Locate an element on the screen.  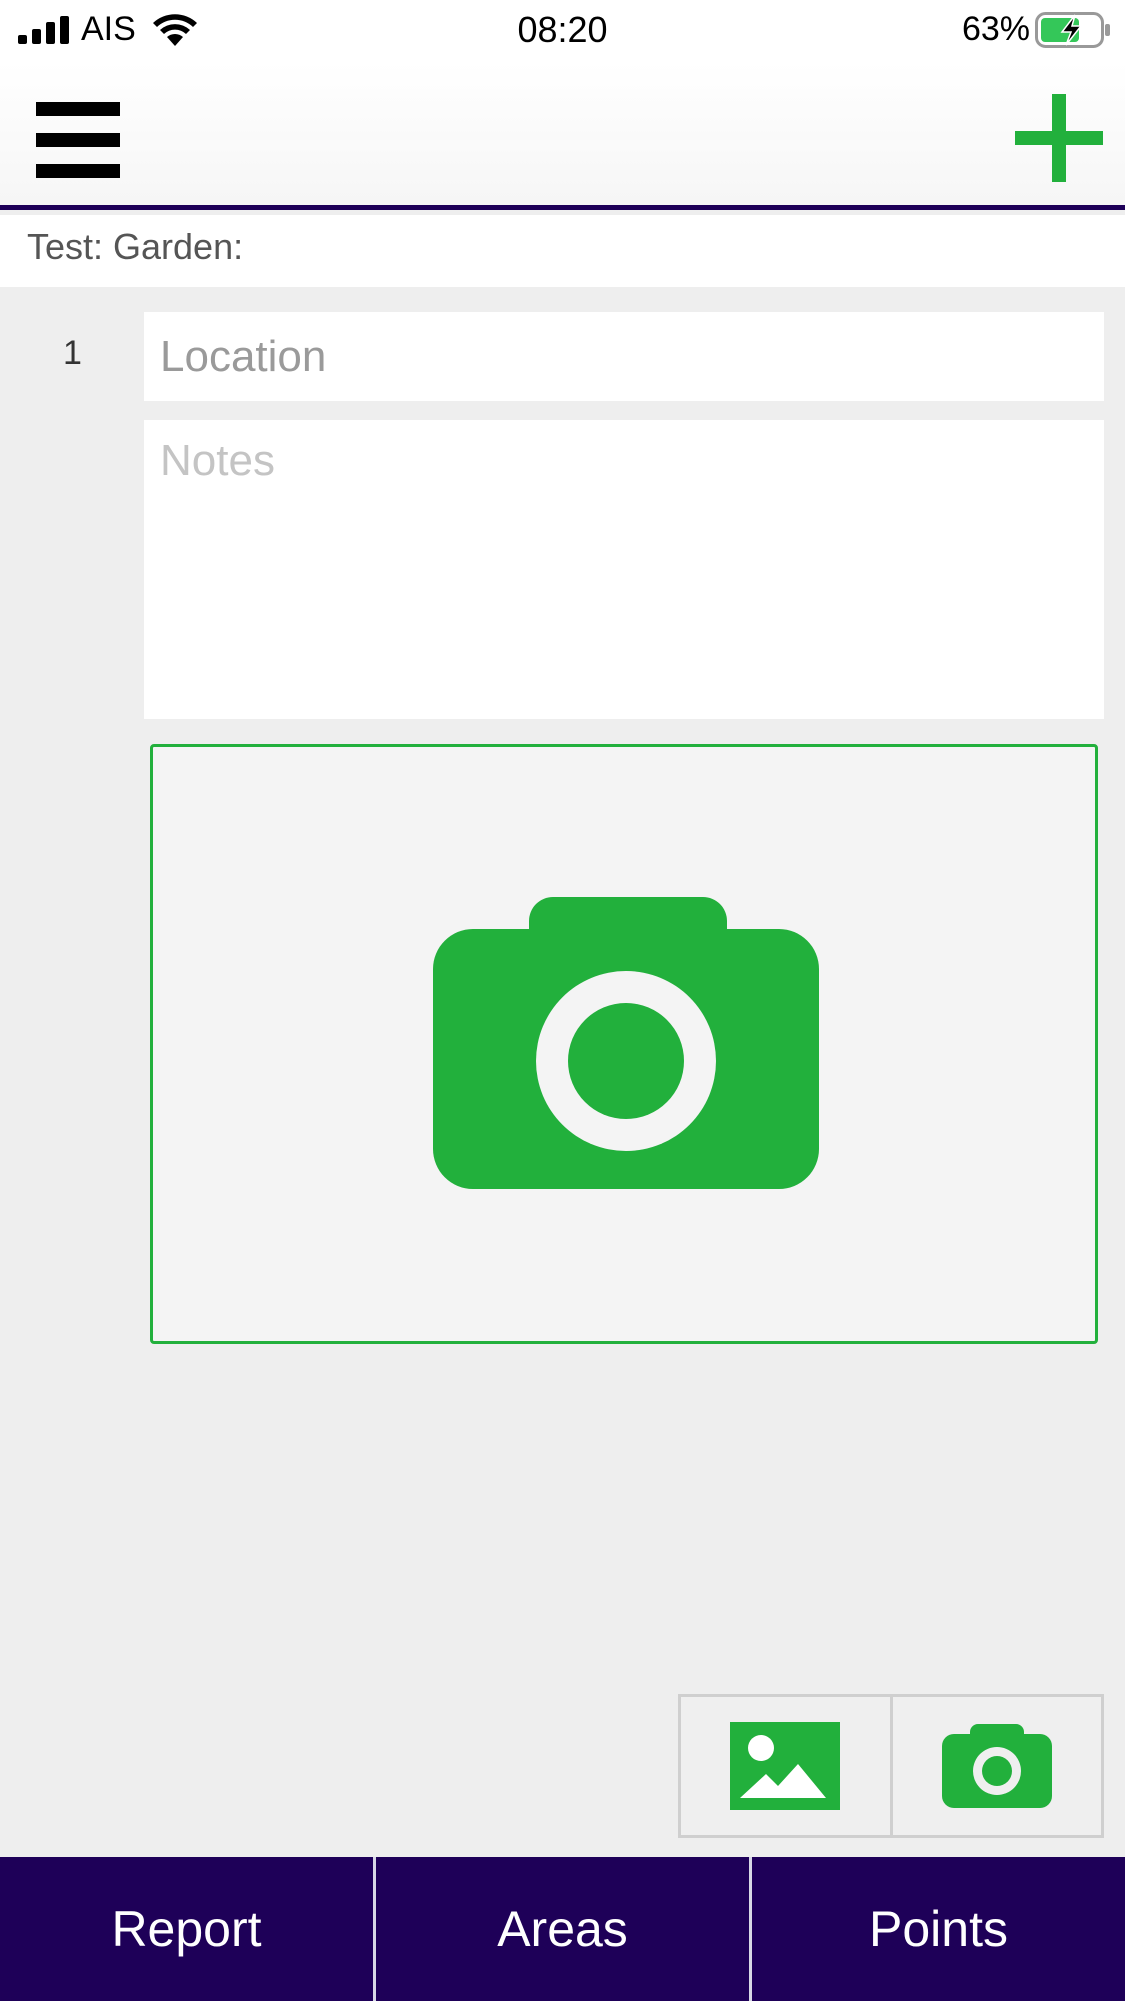
gallery-button is located at coordinates (785, 1766).